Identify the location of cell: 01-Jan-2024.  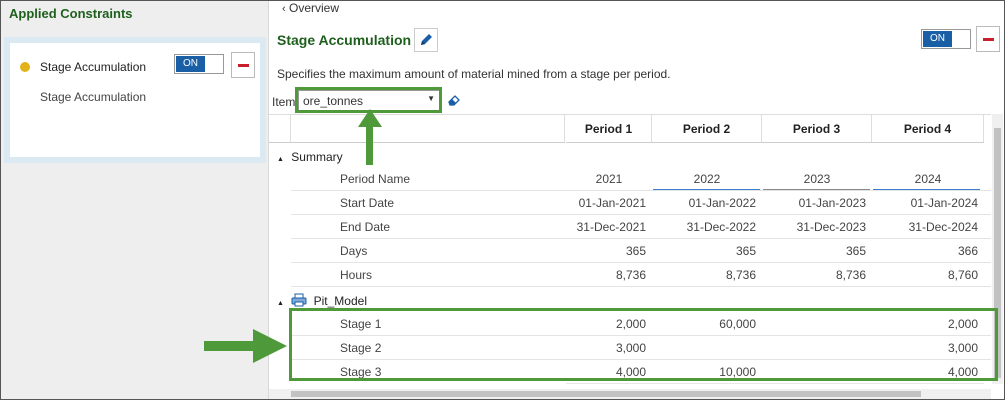
(928, 203).